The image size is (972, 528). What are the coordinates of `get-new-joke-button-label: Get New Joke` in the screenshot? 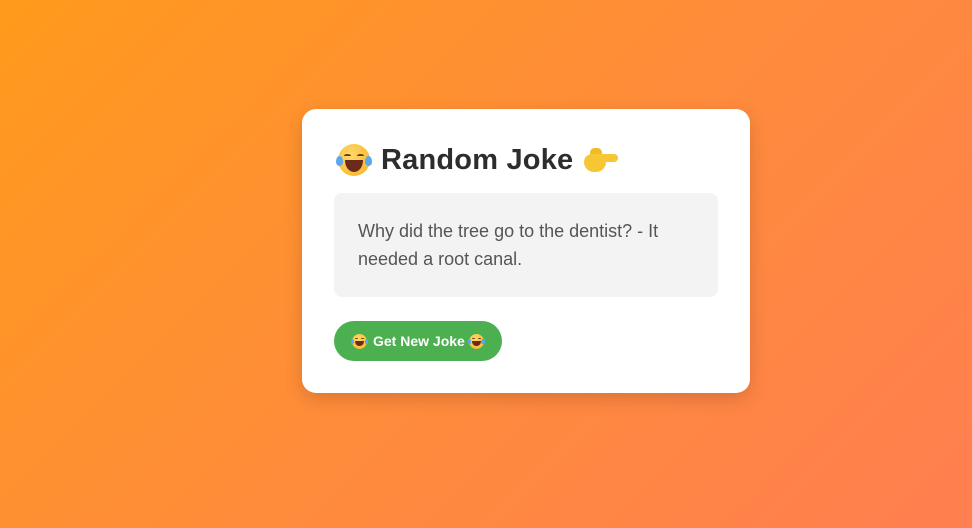 It's located at (419, 341).